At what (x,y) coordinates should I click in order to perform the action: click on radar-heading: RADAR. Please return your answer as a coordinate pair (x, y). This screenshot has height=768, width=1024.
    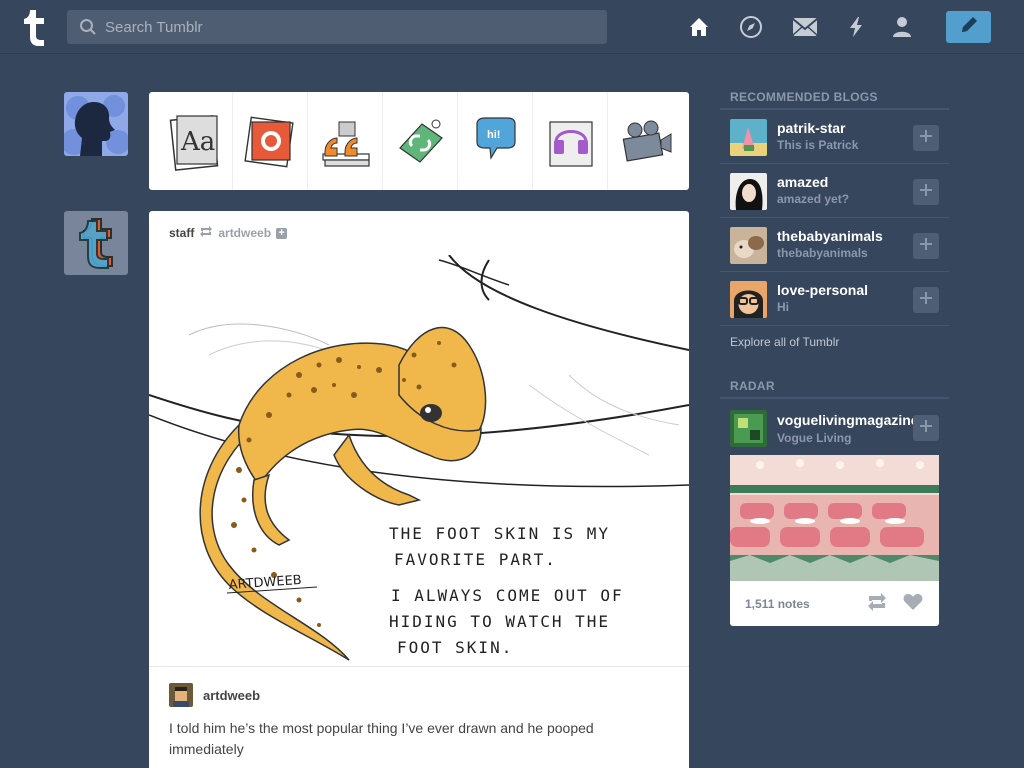
    Looking at the image, I should click on (752, 386).